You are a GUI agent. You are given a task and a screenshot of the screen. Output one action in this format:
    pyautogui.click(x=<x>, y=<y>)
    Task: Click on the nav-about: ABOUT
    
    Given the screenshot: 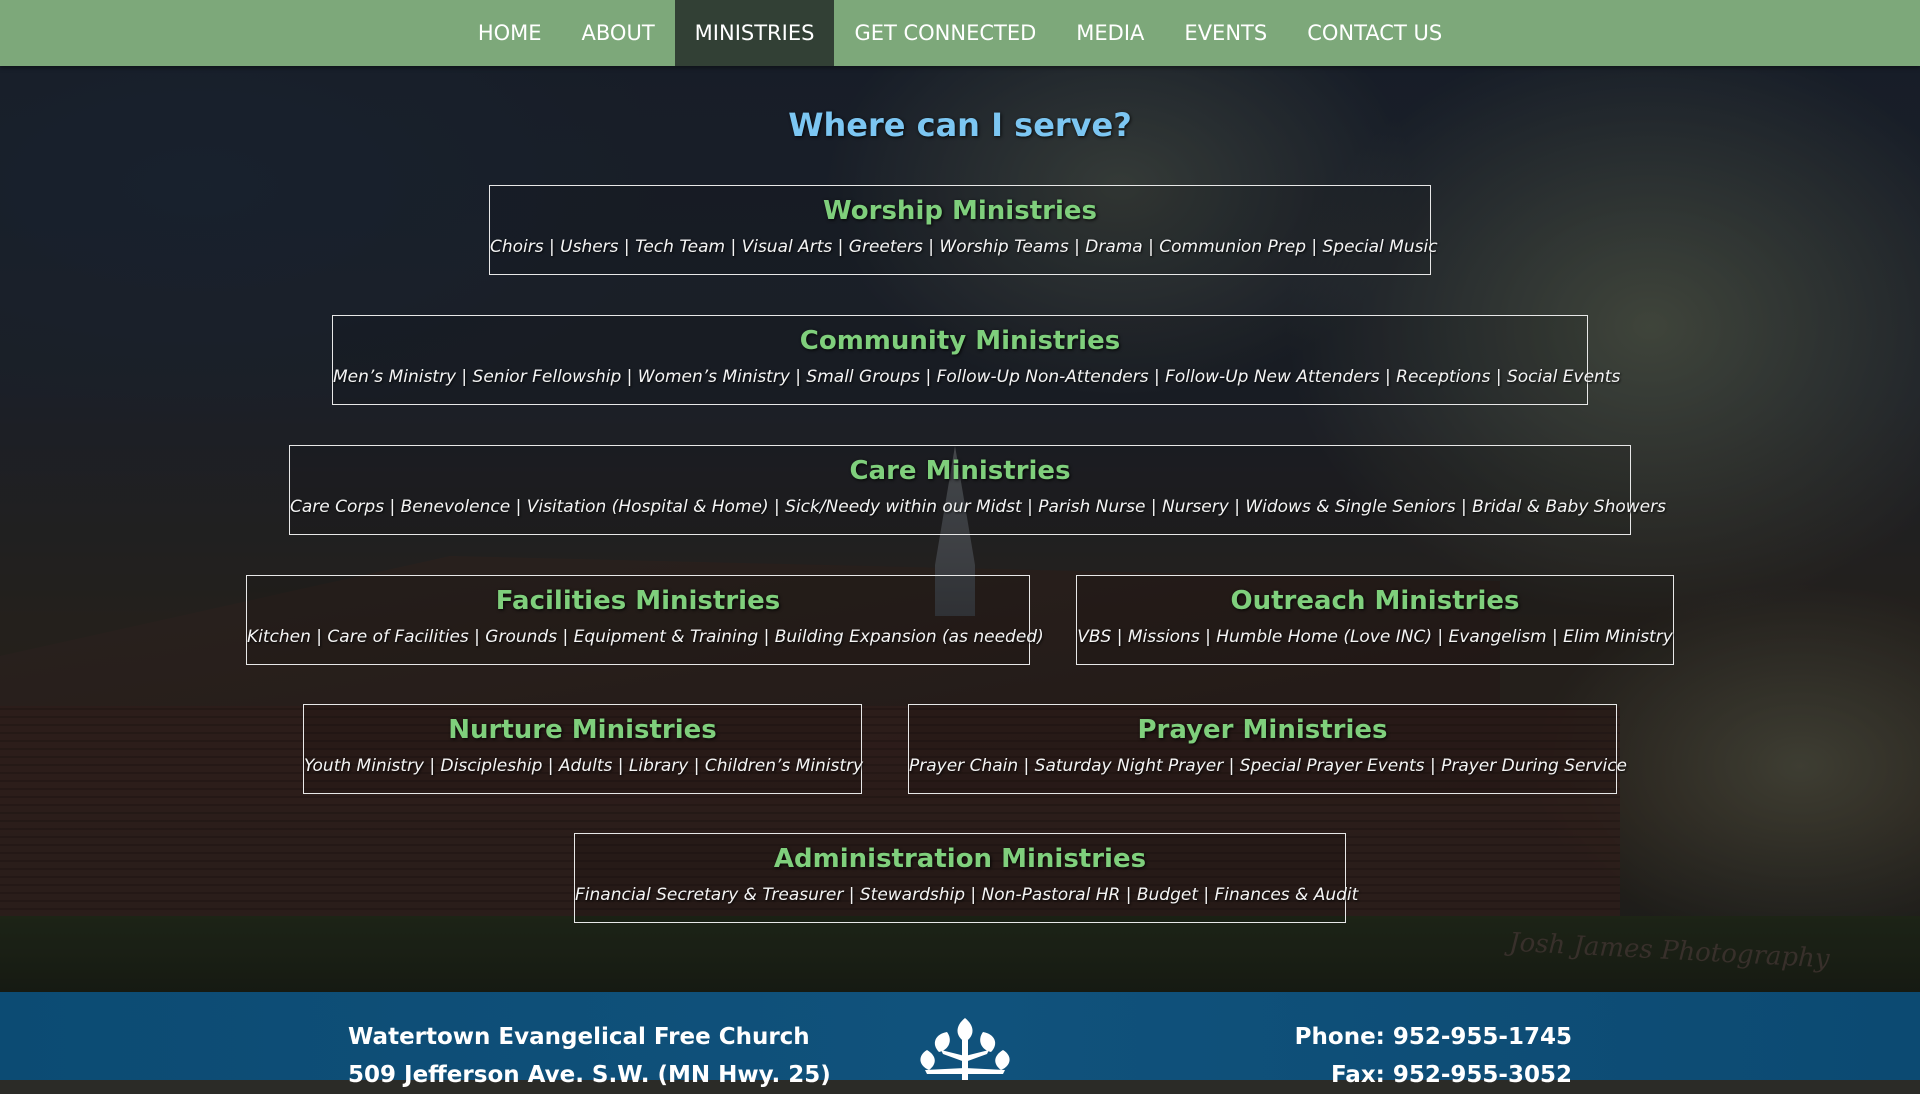 What is the action you would take?
    pyautogui.click(x=618, y=33)
    